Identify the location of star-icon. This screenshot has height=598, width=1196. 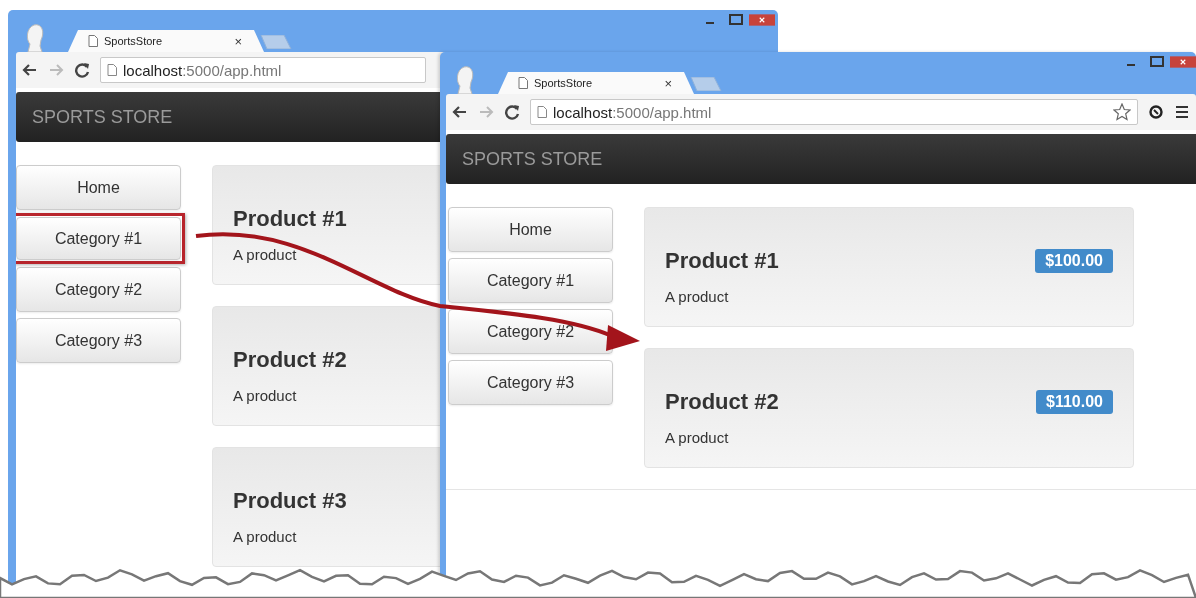
(1122, 112).